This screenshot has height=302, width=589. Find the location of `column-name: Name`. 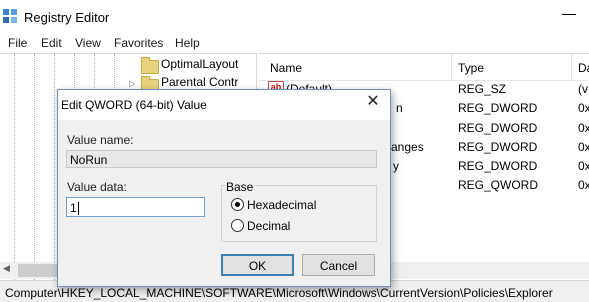

column-name: Name is located at coordinates (286, 68).